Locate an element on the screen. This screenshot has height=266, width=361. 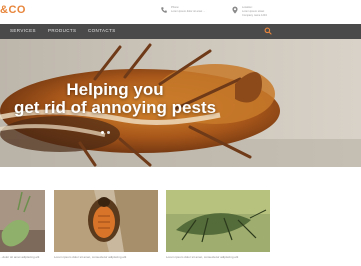
map-pin-icon is located at coordinates (235, 10).